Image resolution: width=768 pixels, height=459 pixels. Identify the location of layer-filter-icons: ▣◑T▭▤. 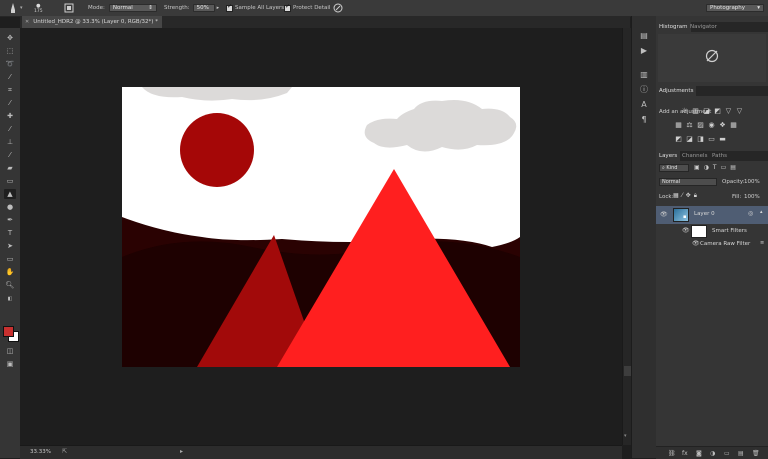
(717, 167).